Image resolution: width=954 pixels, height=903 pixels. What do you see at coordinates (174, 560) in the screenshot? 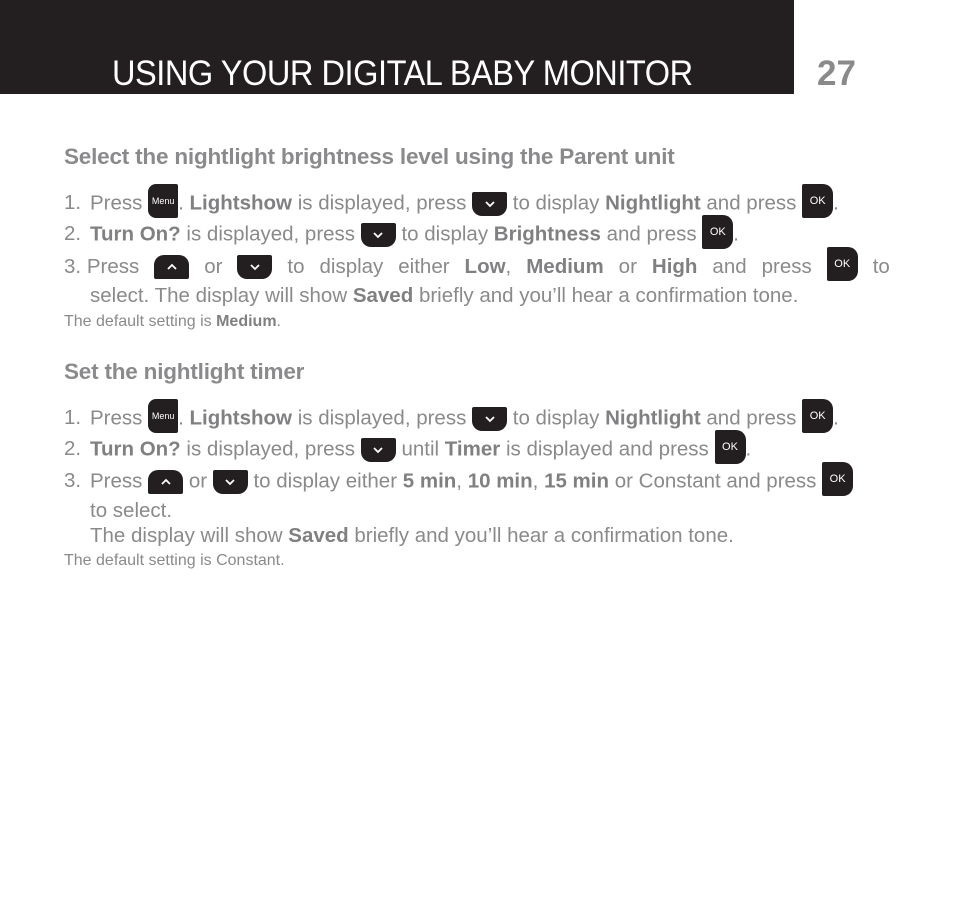
I see `default-setting-note-timer: The default setting is Constant.` at bounding box center [174, 560].